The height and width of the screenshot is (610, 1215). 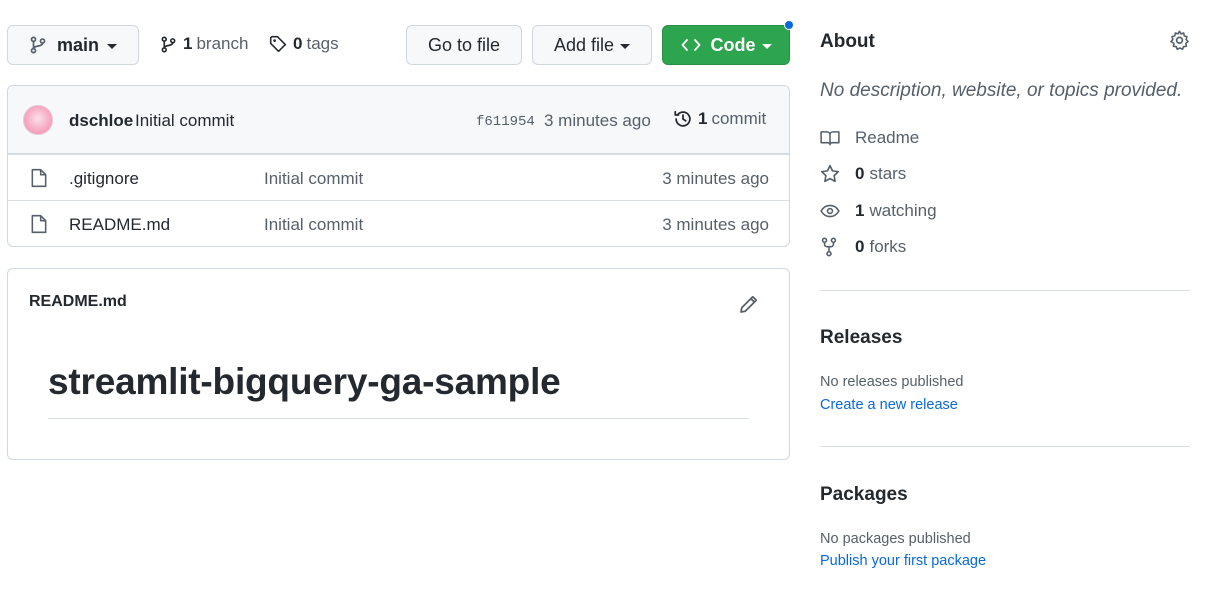 I want to click on branch-selector-label: main, so click(x=77, y=44).